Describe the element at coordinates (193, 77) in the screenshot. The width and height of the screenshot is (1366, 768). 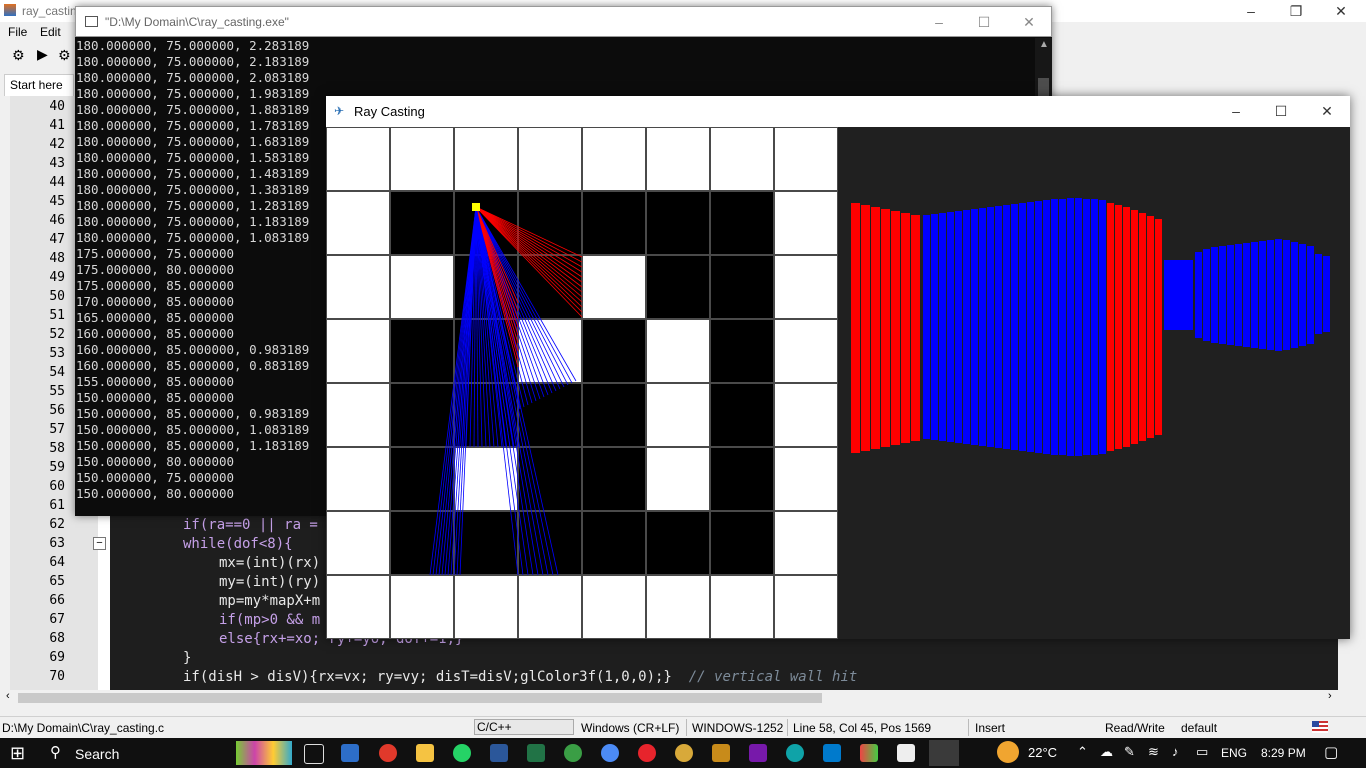
I see `console-line: 180.000000, 75.000000, 2.083189` at that location.